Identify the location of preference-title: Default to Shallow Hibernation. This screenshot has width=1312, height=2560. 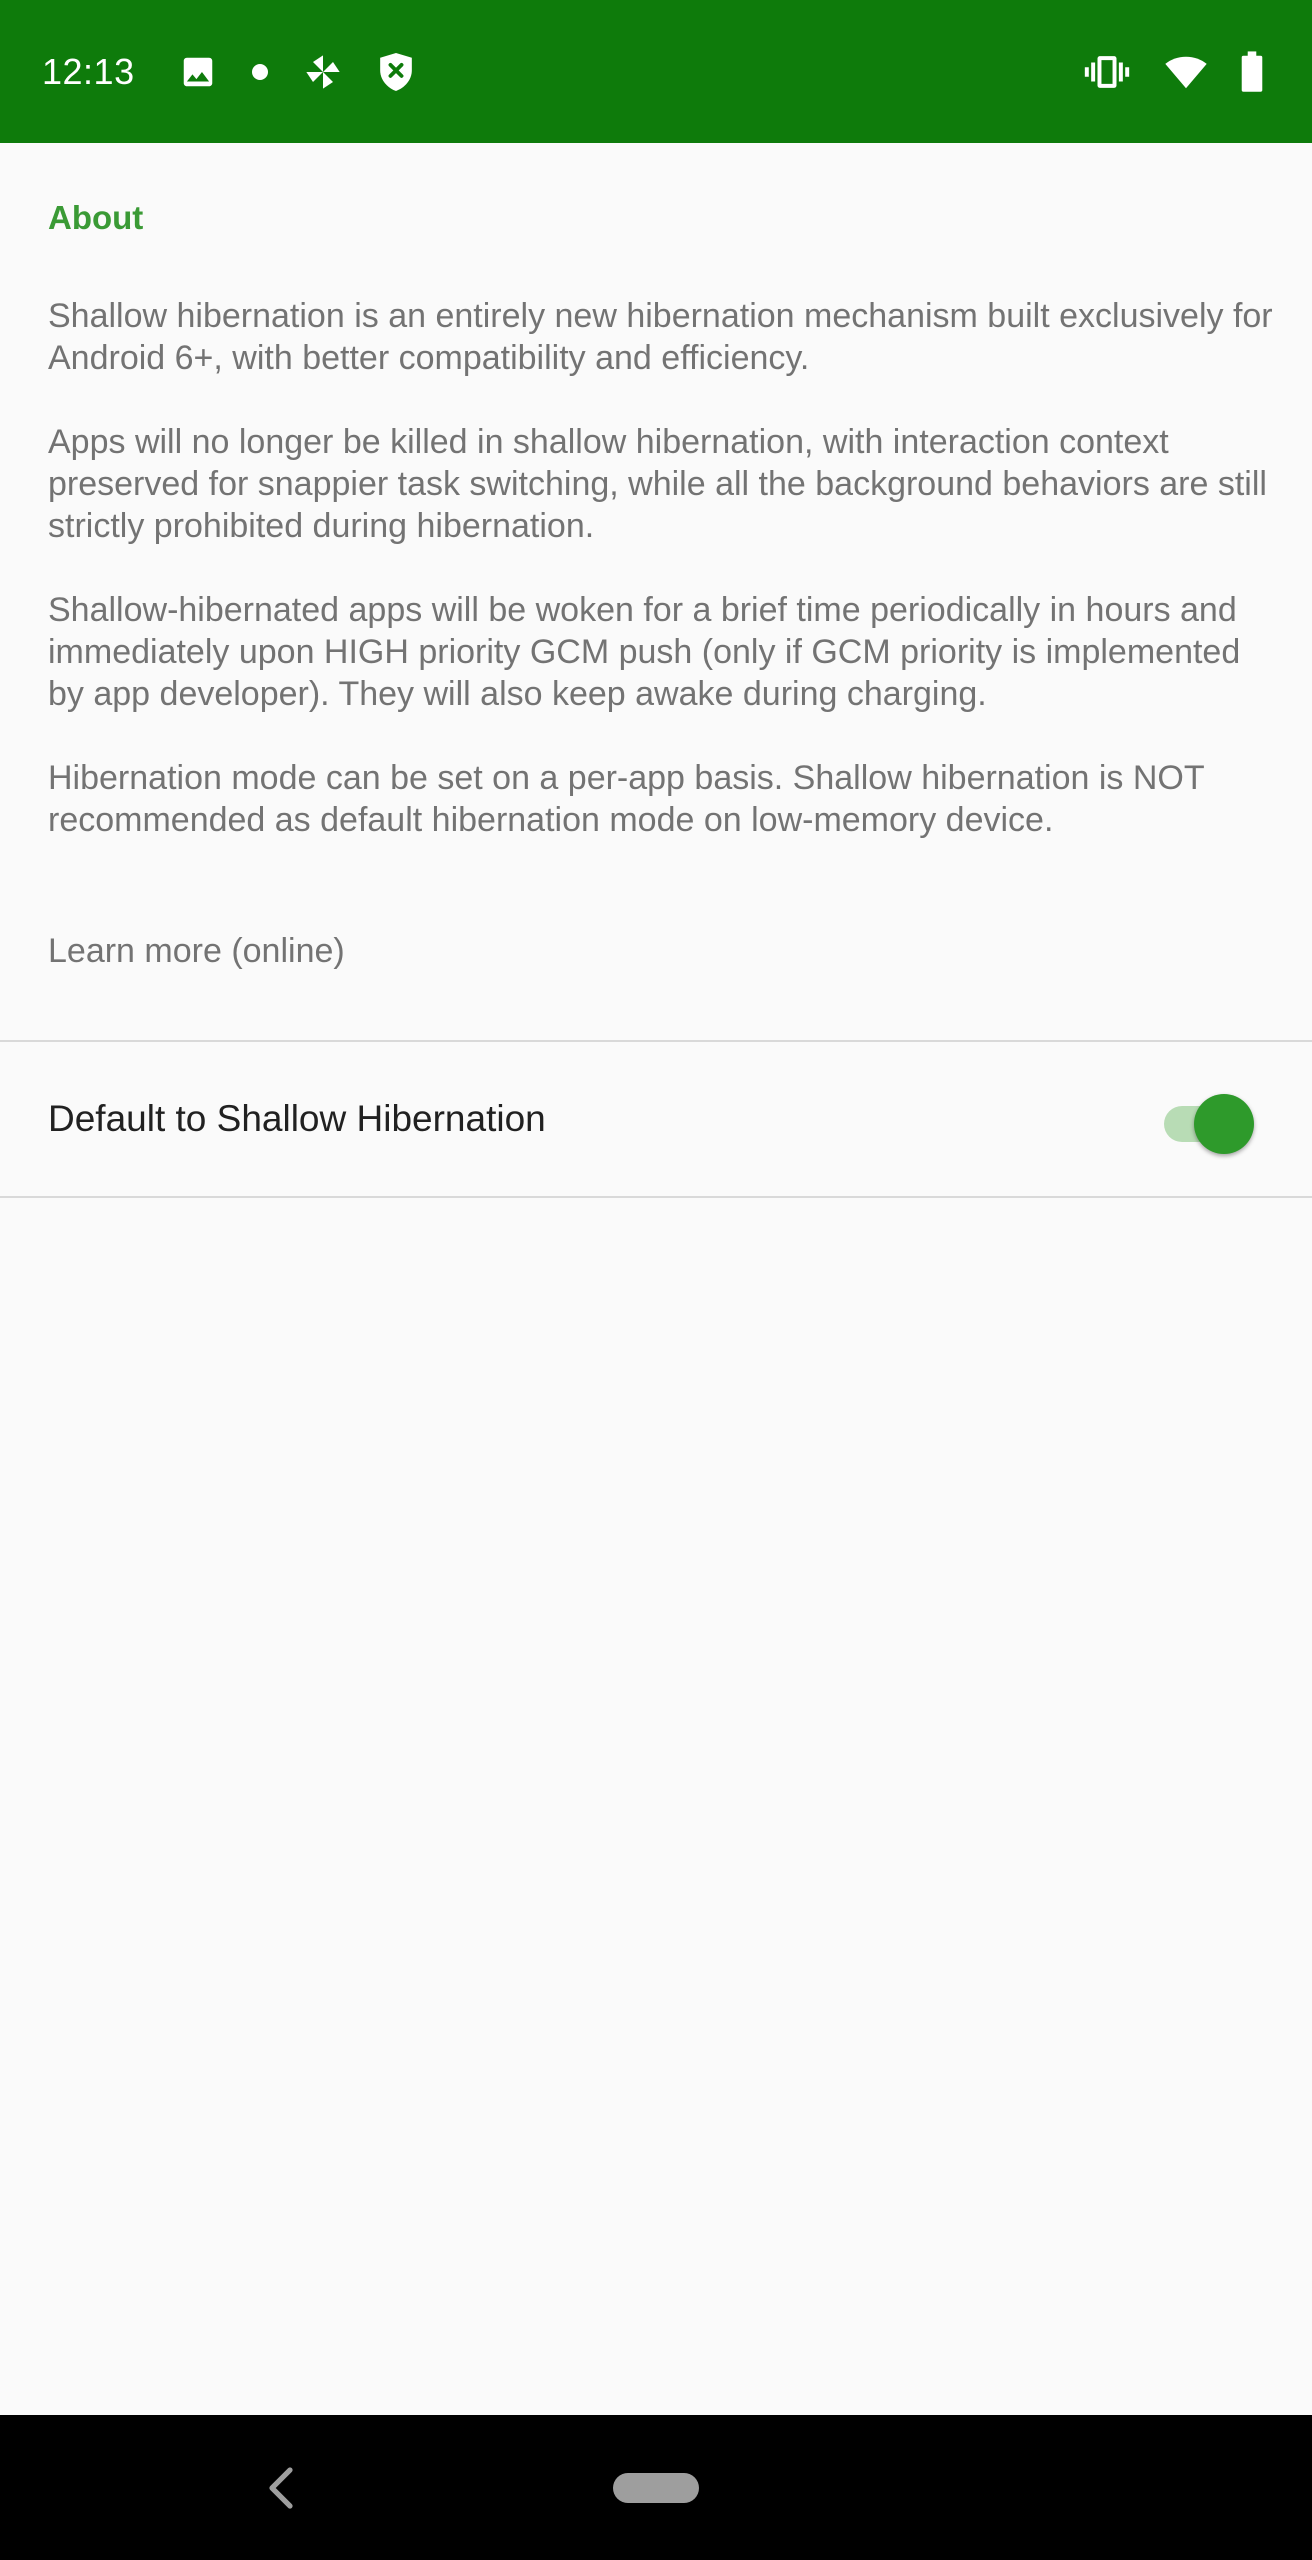
(297, 1118).